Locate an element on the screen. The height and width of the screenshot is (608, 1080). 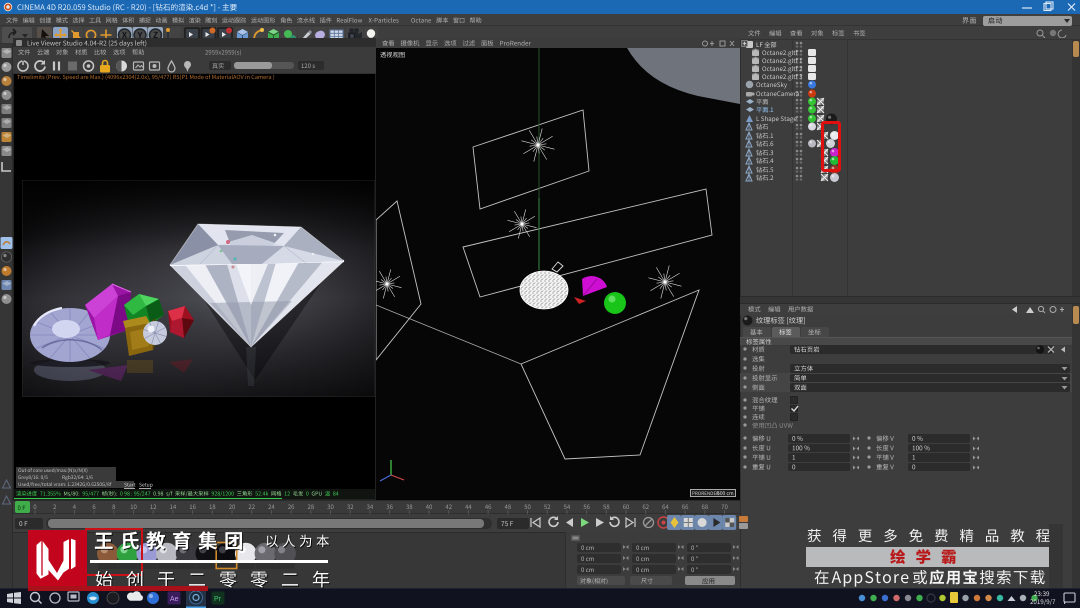
svg-text: Pr is located at coordinates (218, 599).